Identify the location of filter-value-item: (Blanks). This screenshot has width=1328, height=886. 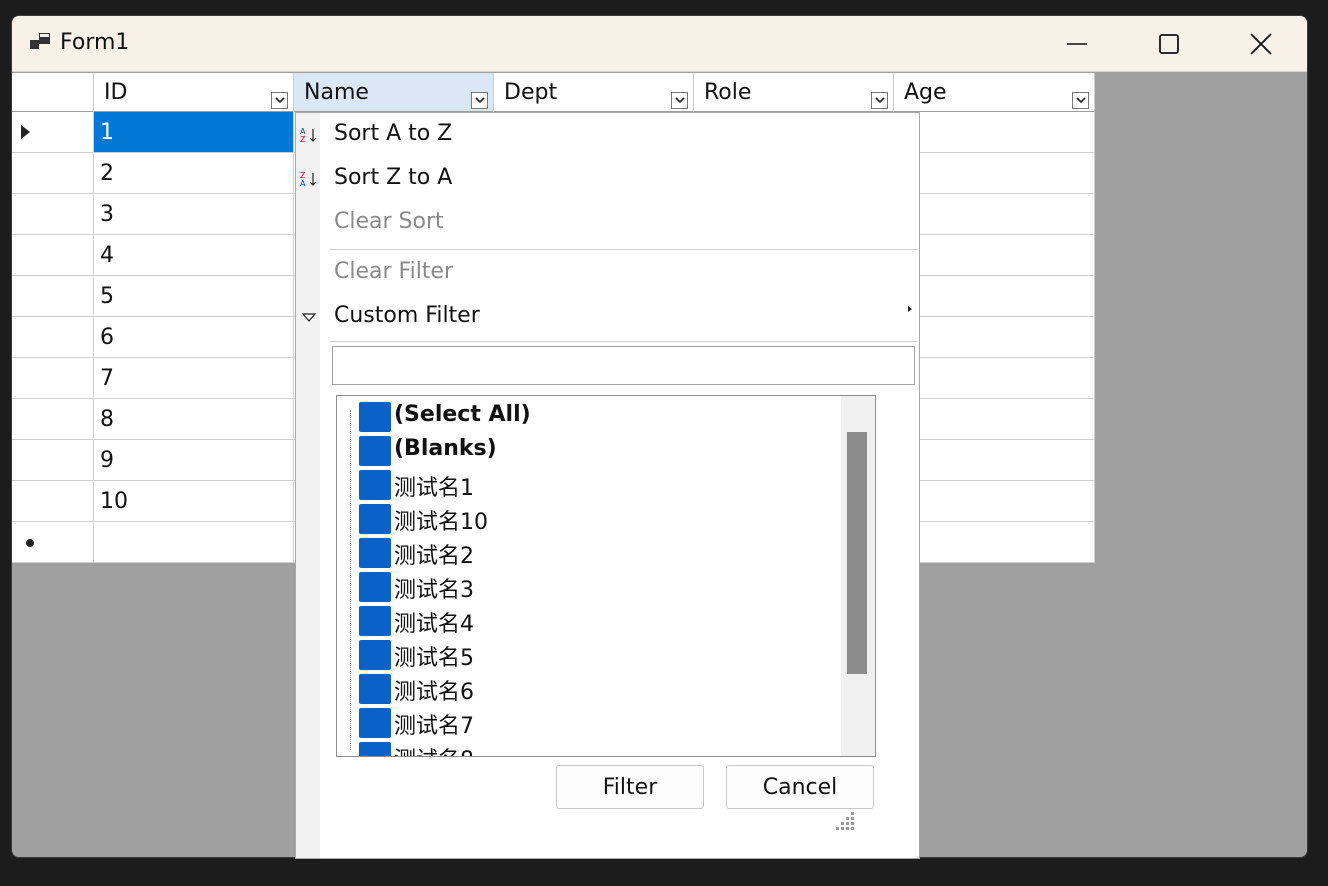
(599, 450).